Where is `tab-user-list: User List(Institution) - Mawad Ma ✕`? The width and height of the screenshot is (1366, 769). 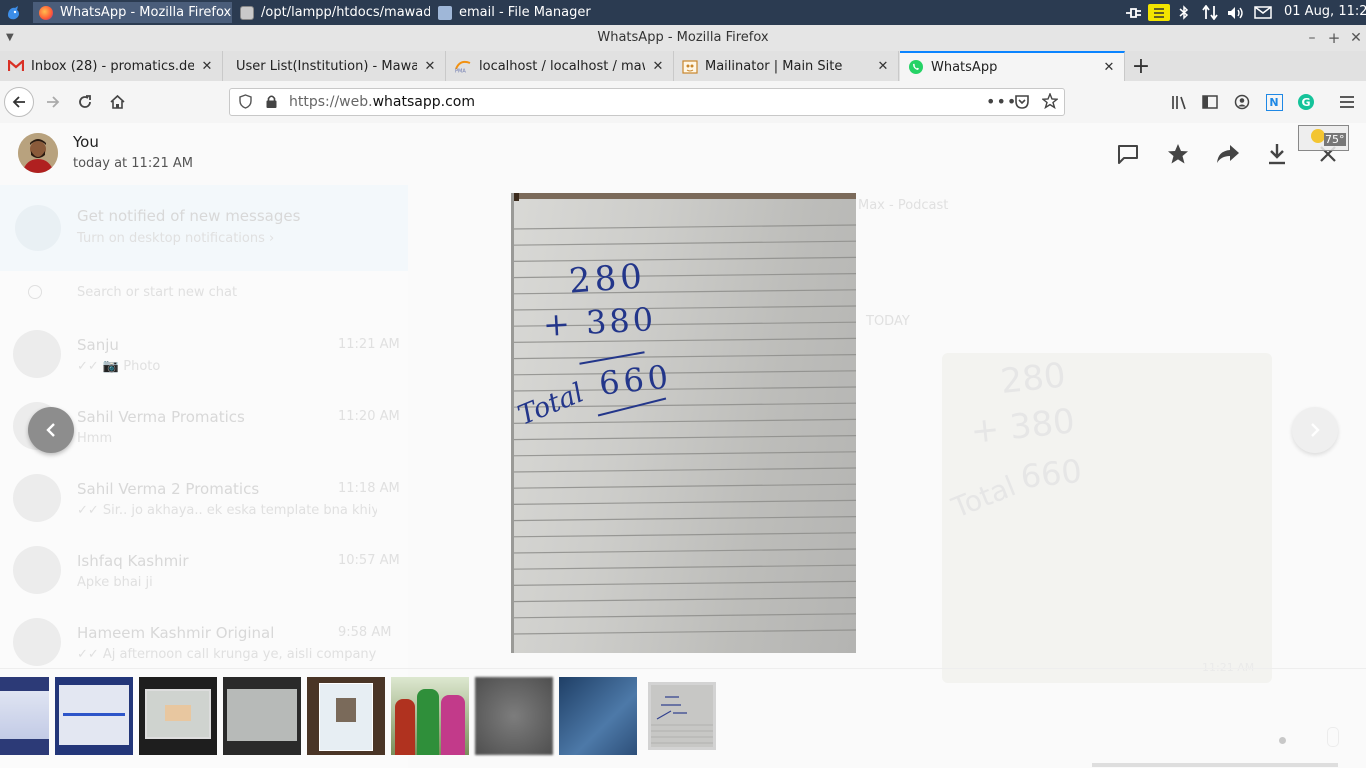
tab-user-list: User List(Institution) - Mawad Ma ✕ is located at coordinates (334, 66).